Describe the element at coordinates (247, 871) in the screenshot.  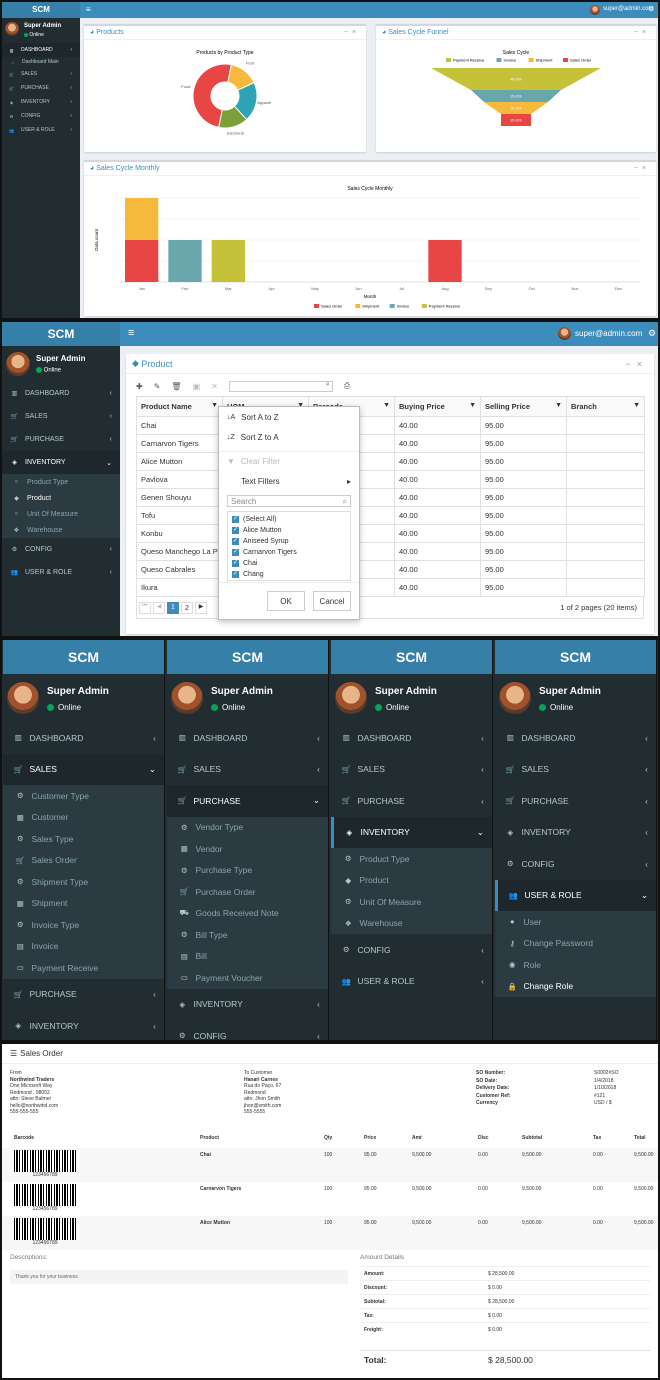
I see `sidebar-item-purchase-type: ⚙ Purchase Type` at that location.